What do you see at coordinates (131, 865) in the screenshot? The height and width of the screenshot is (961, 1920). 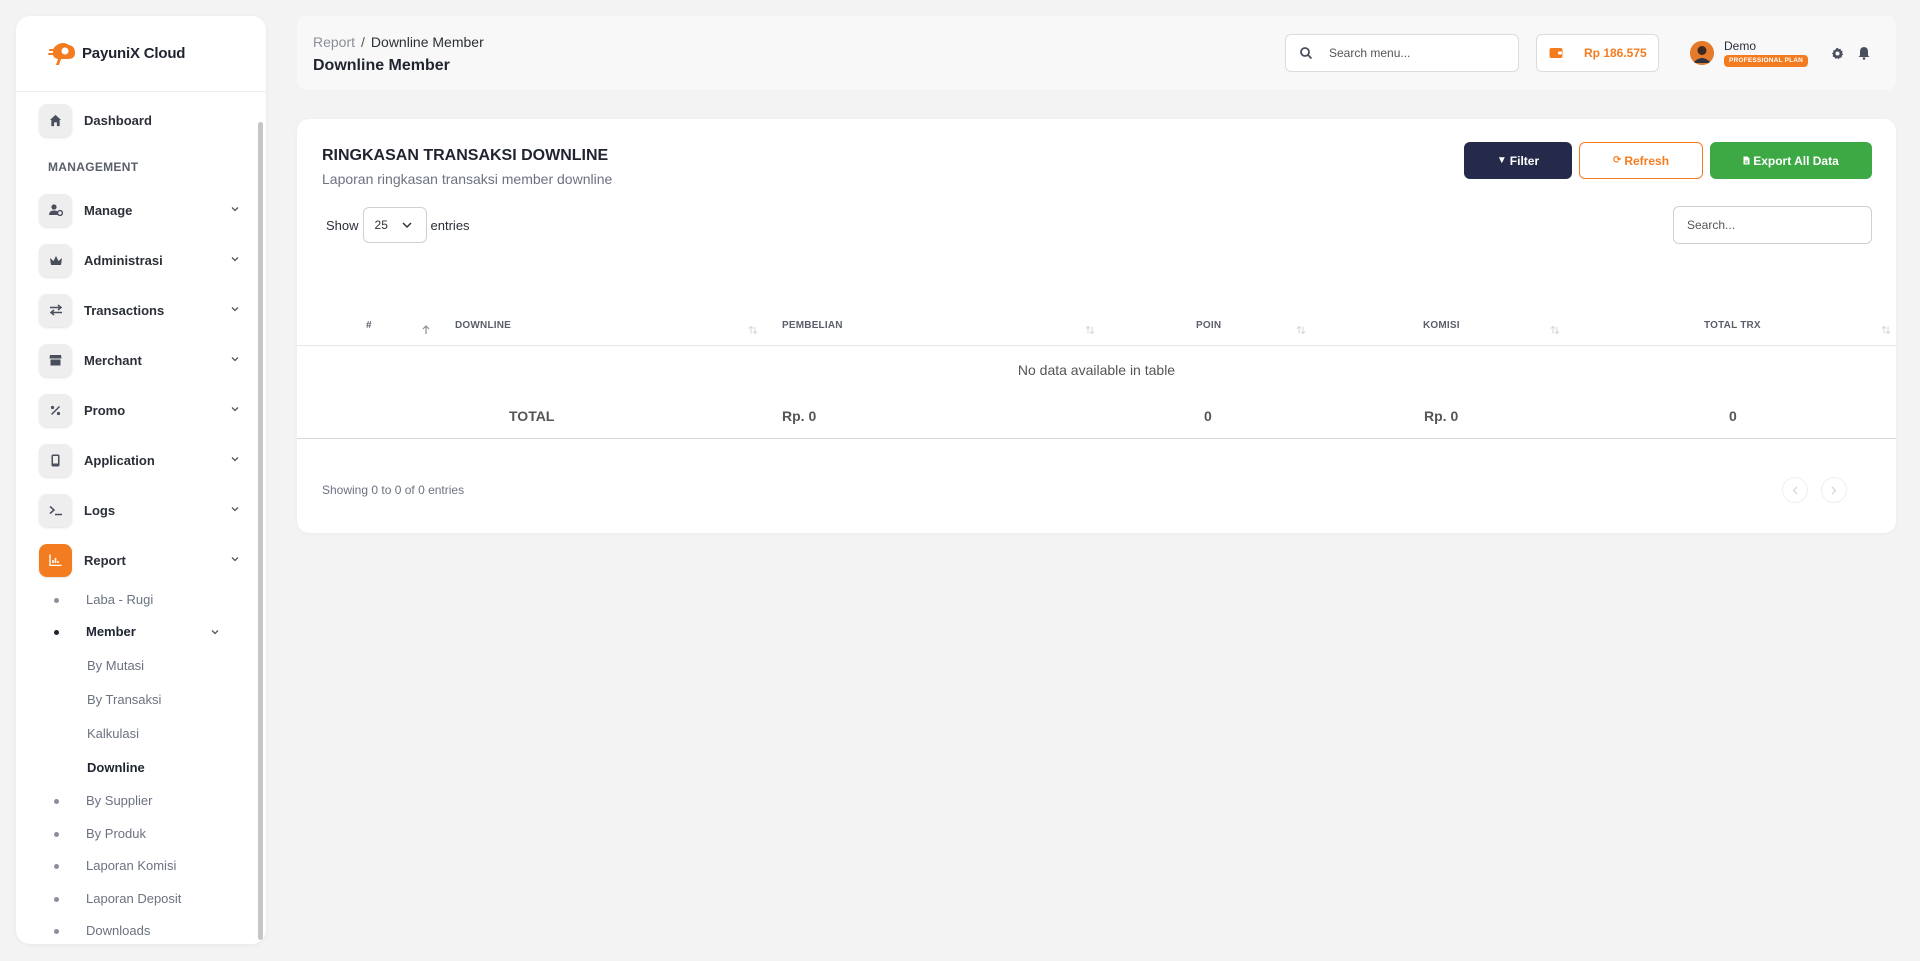 I see `sidebar-sub-laporan-komisi: Laporan Komisi` at bounding box center [131, 865].